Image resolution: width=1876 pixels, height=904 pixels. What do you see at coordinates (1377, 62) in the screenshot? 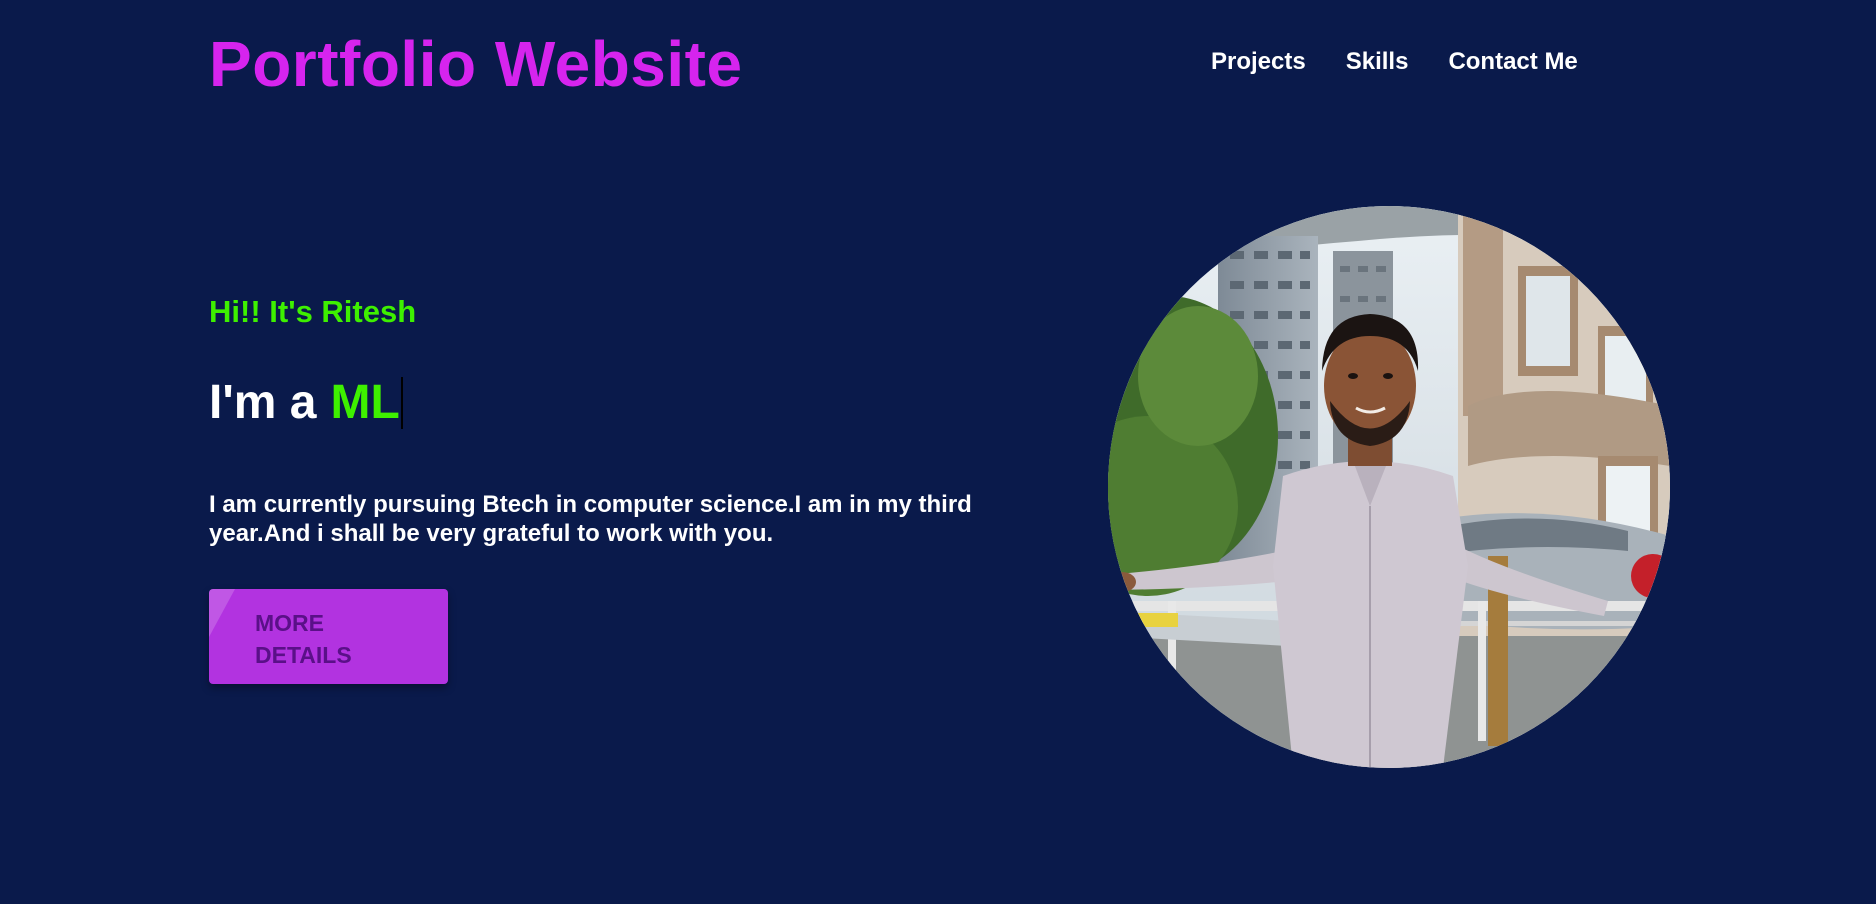
I see `nav-link-skills: Skills` at bounding box center [1377, 62].